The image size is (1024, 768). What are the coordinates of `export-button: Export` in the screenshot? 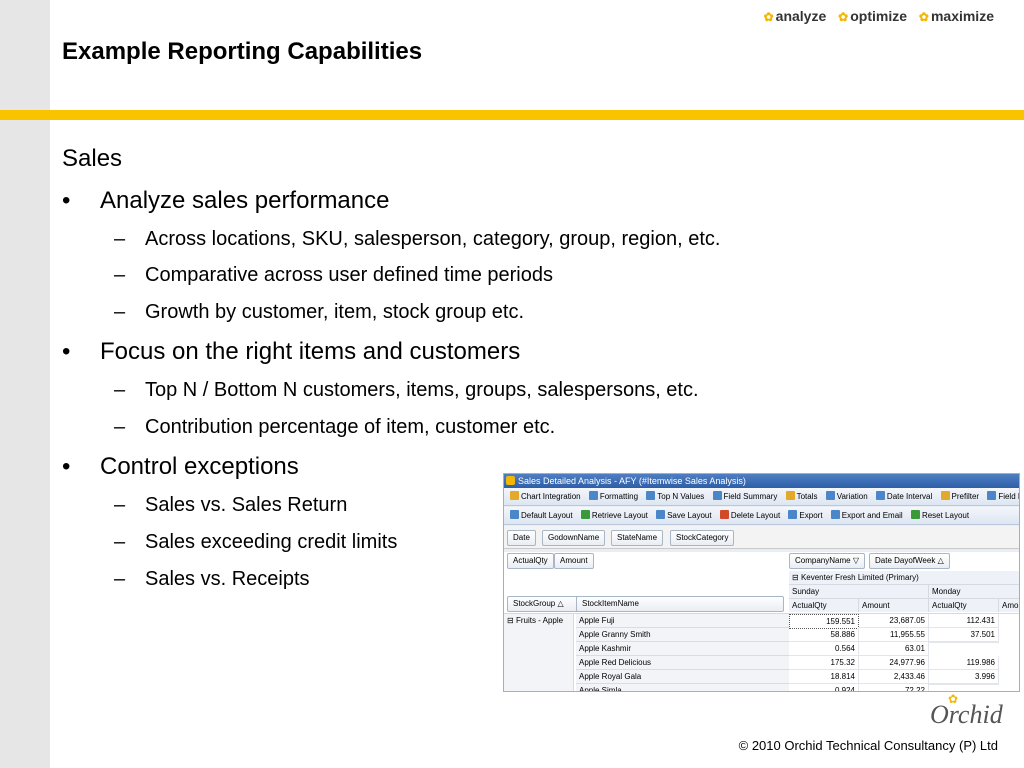 It's located at (805, 516).